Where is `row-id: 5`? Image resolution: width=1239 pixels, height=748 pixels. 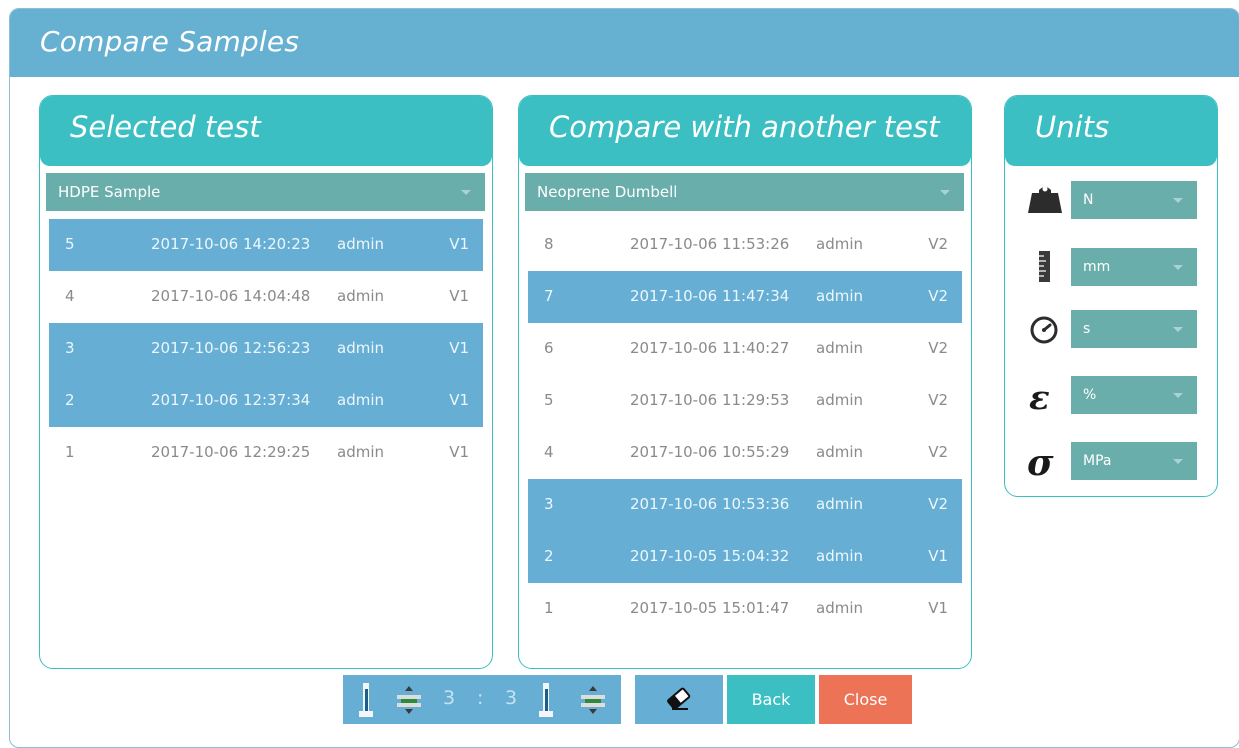
row-id: 5 is located at coordinates (549, 400).